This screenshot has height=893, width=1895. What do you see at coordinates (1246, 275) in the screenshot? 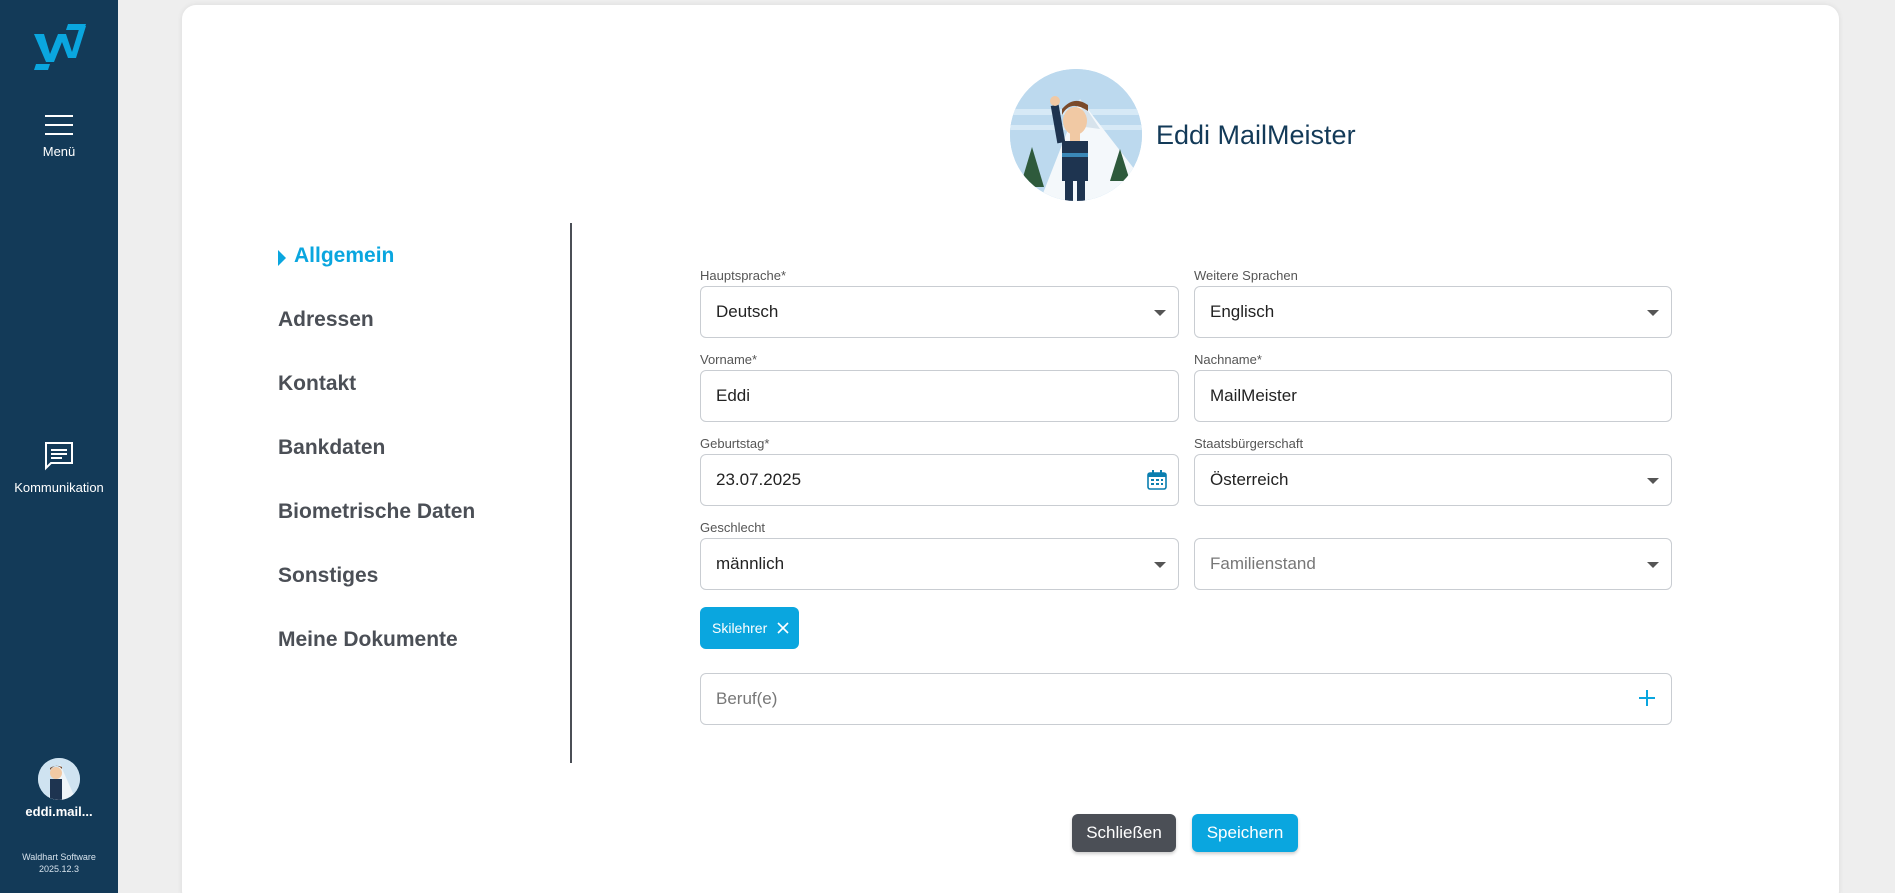
I see `weitere-sprachen-label: Weitere Sprachen` at bounding box center [1246, 275].